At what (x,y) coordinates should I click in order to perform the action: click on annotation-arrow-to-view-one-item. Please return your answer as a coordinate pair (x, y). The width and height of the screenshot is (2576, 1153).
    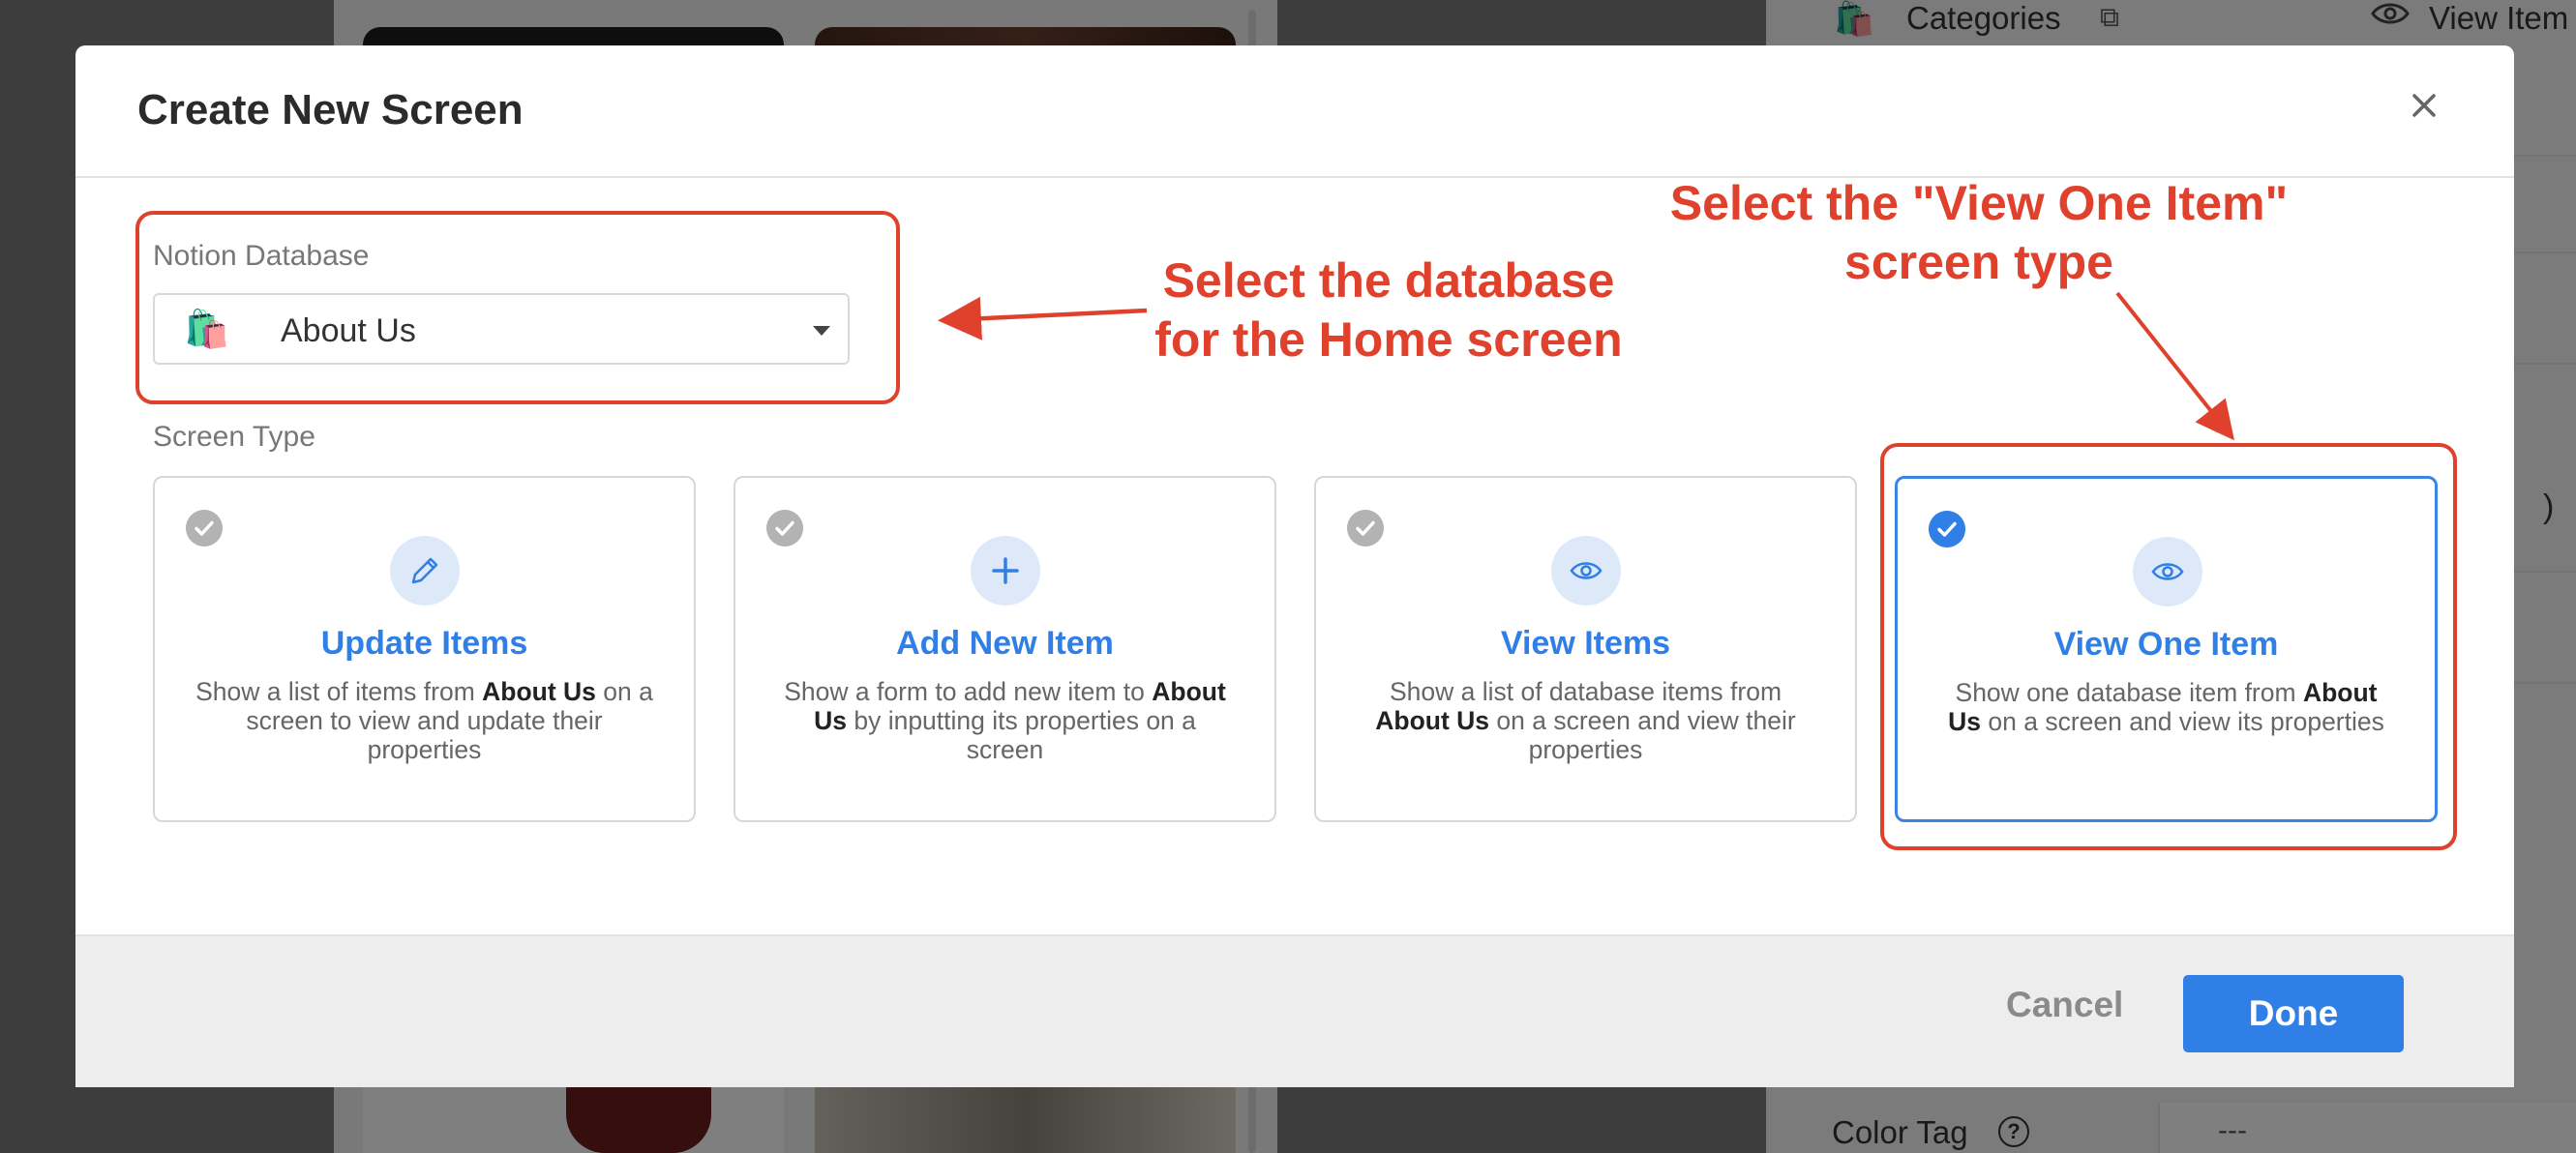
    Looking at the image, I should click on (2174, 366).